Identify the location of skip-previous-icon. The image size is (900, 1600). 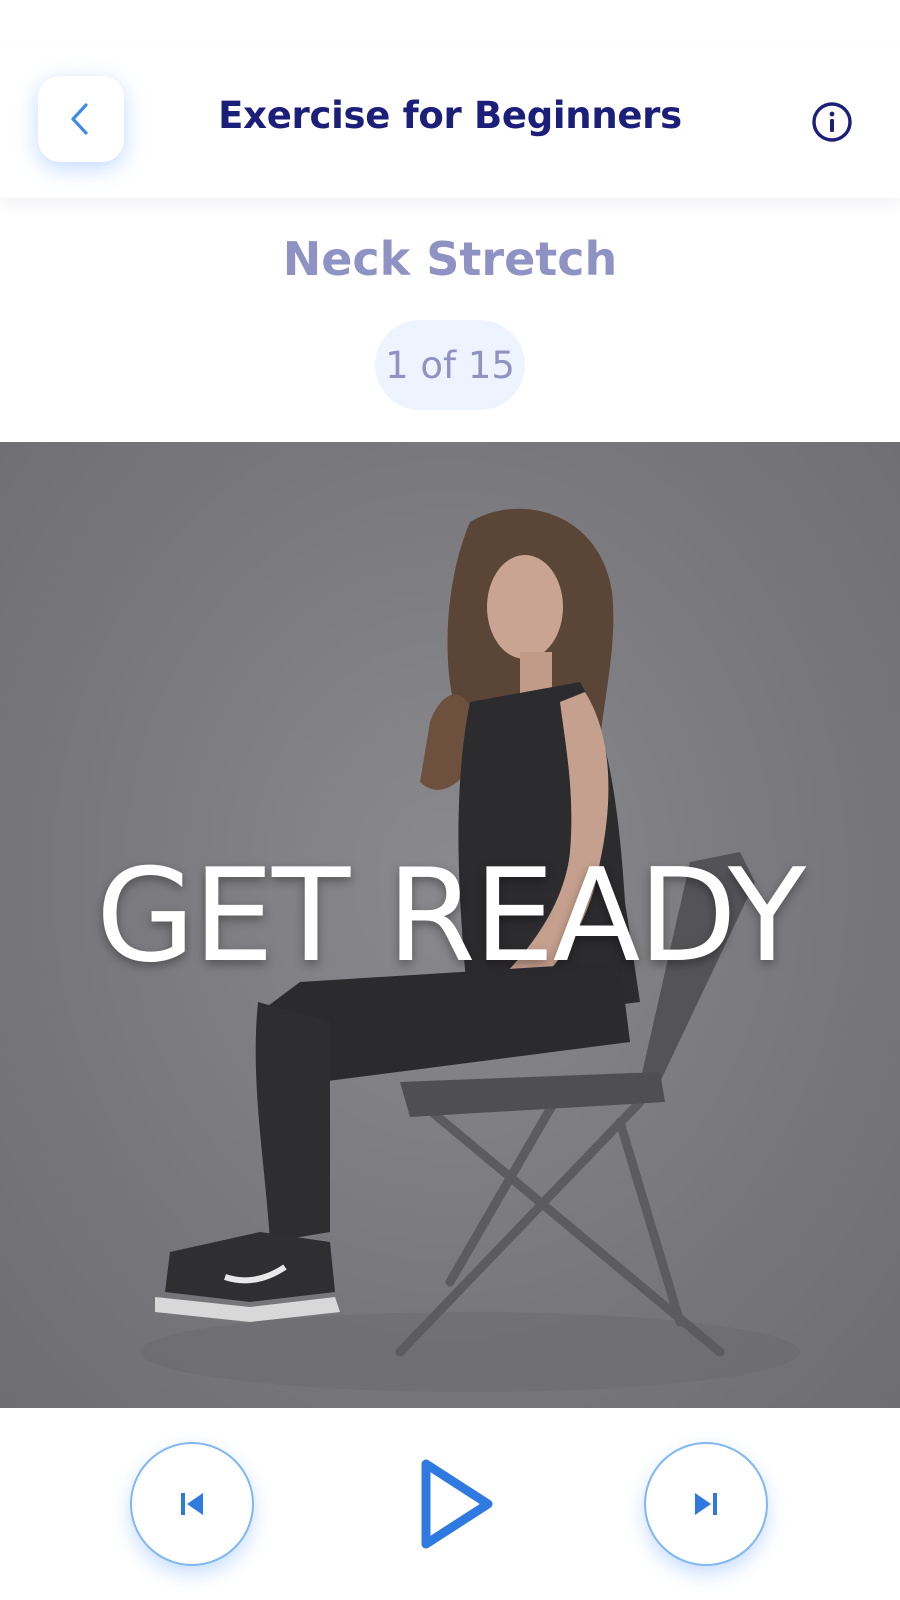
(192, 1504).